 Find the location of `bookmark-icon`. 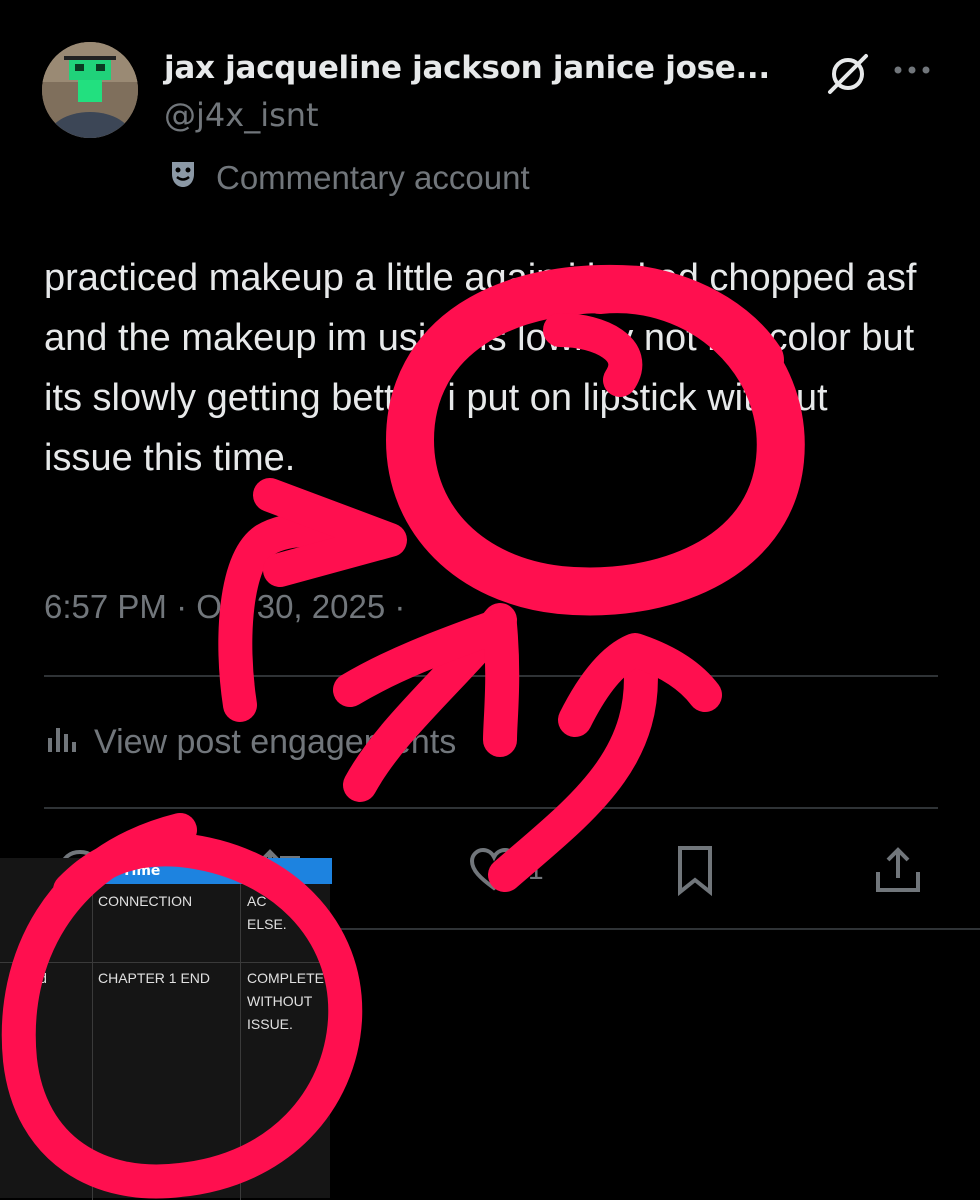

bookmark-icon is located at coordinates (695, 871).